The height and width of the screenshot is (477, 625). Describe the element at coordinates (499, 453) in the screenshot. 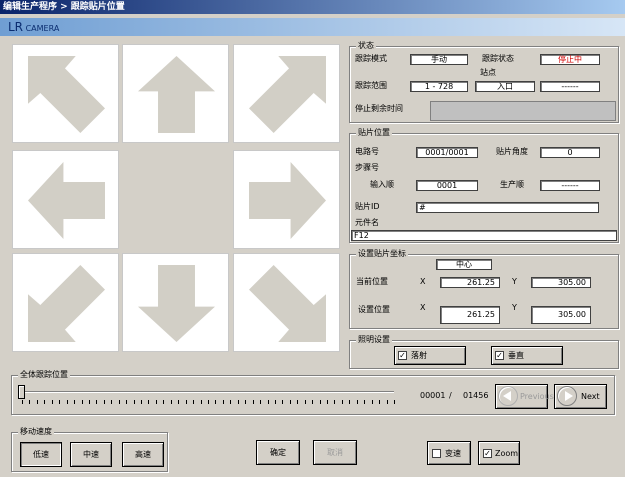

I see `zoom-toggle: ✓ Zoom` at that location.